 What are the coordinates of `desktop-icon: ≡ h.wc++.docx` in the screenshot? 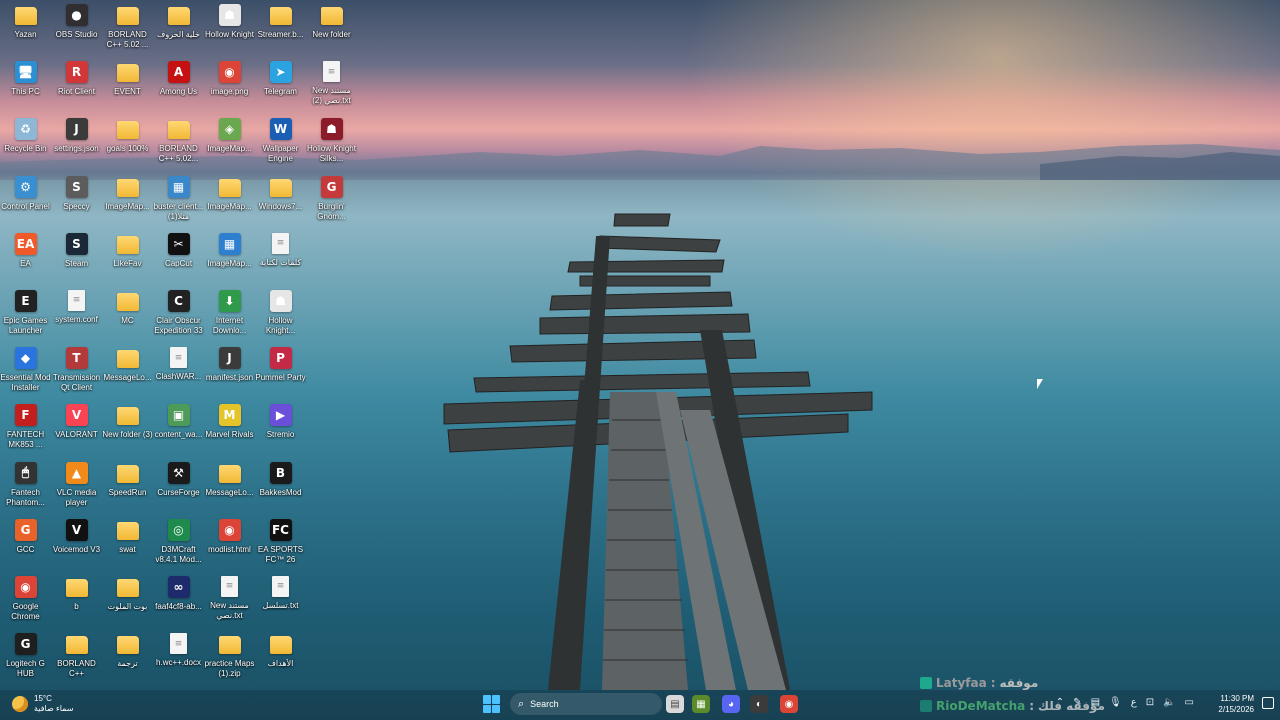 It's located at (178, 657).